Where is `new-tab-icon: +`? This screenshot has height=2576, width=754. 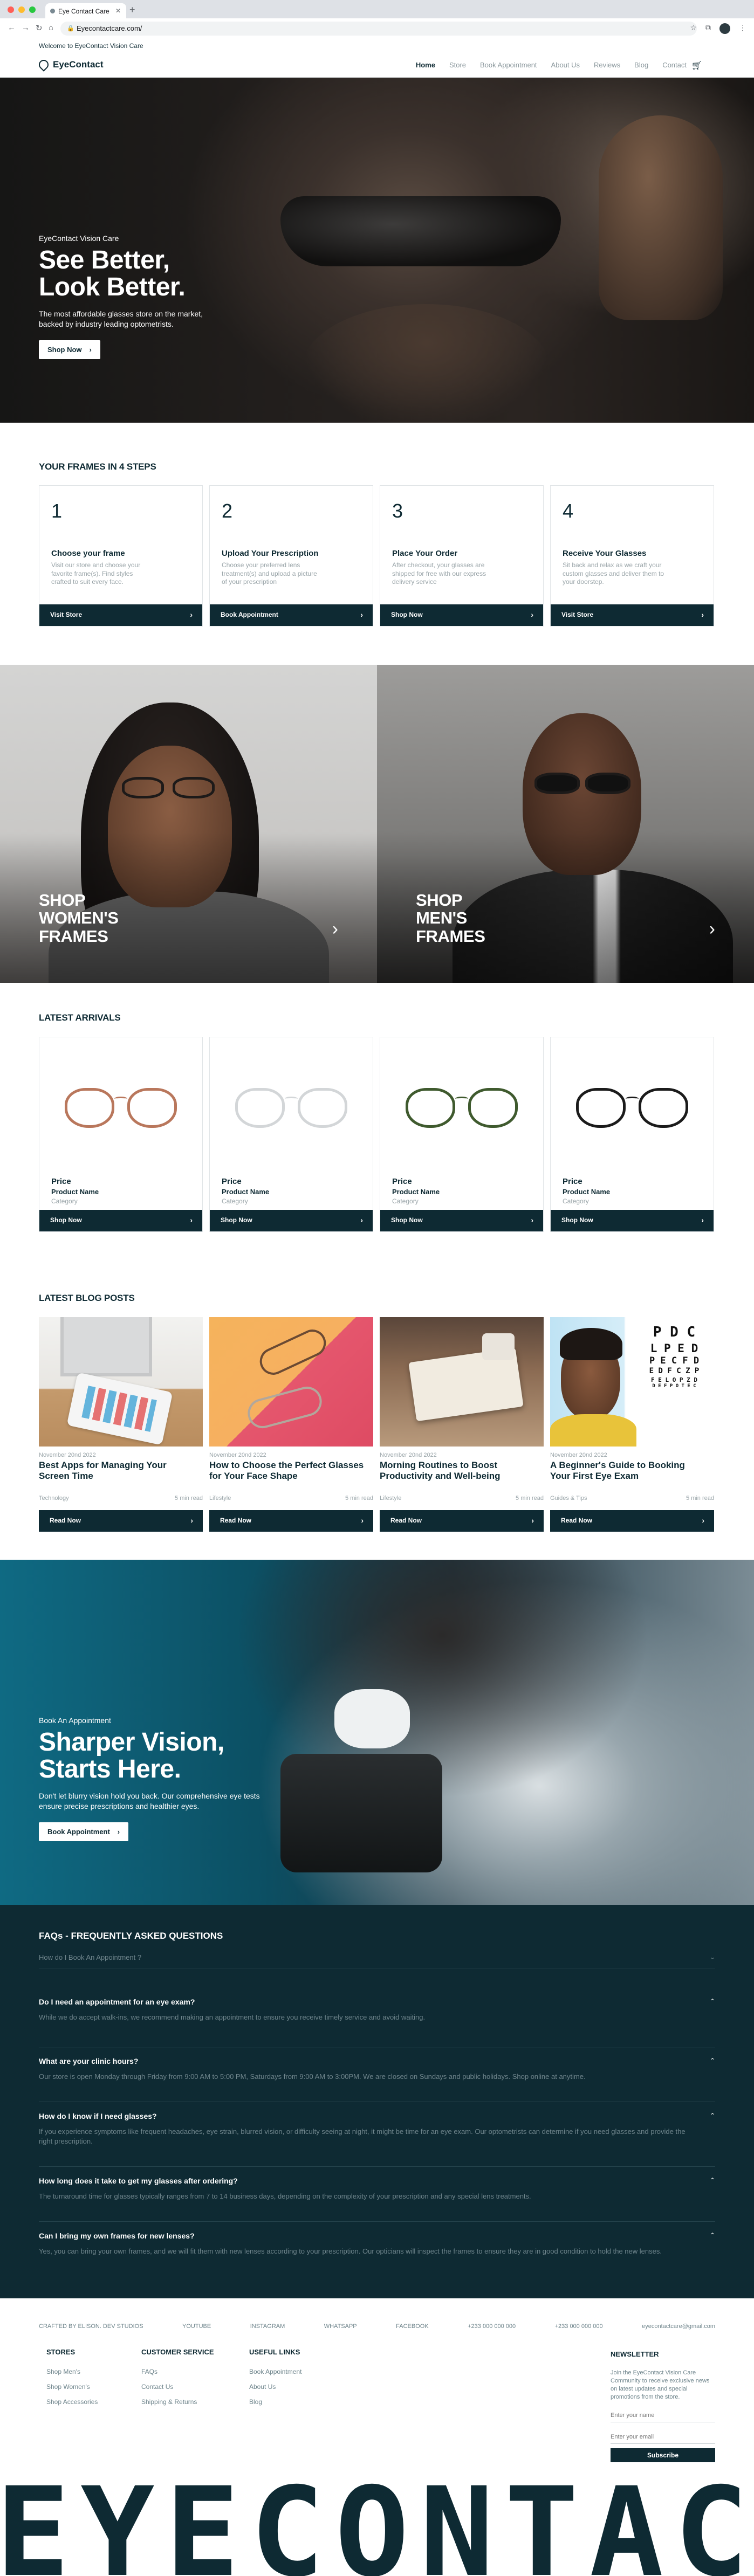
new-tab-icon: + is located at coordinates (132, 10).